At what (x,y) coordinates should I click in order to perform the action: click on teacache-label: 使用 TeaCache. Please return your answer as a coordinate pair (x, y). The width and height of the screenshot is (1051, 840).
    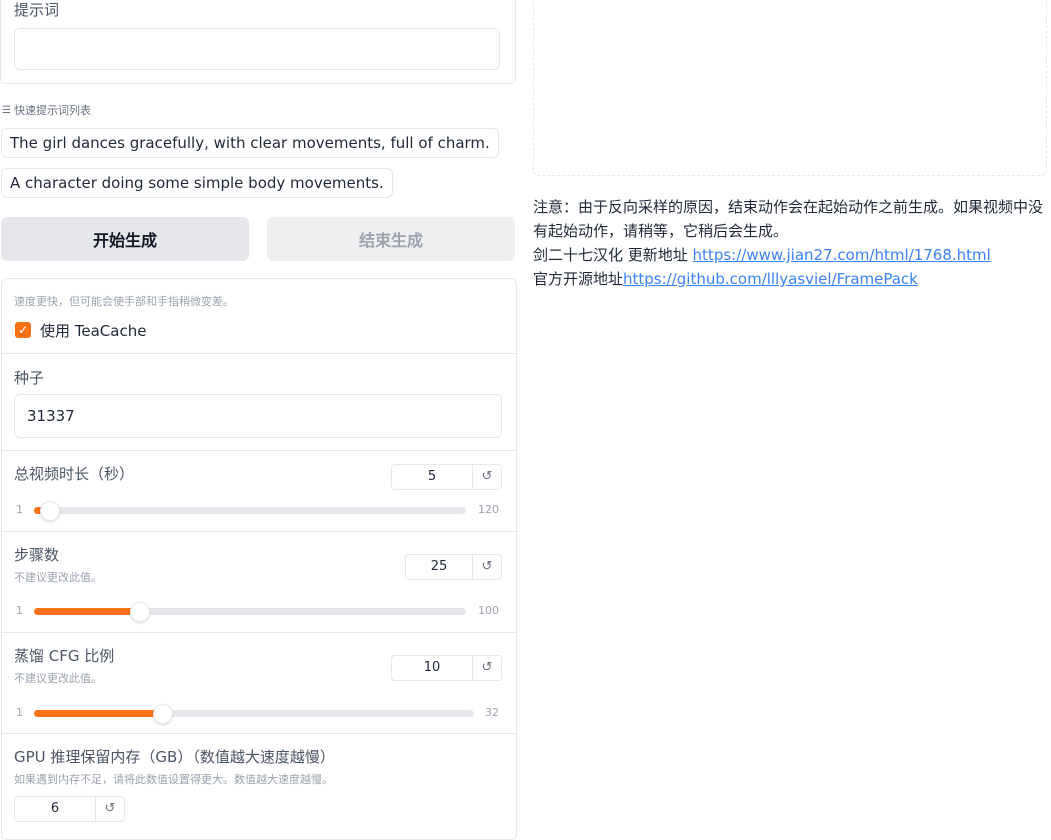
    Looking at the image, I should click on (93, 330).